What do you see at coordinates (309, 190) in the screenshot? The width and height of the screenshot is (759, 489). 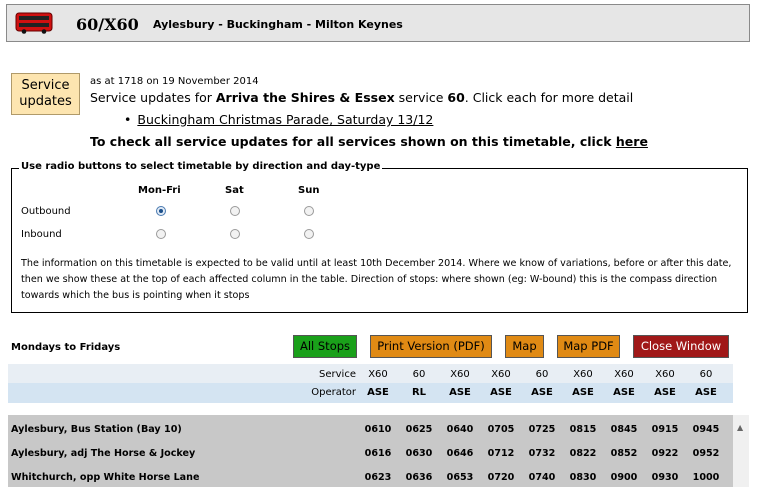 I see `day-header-sun: Sun` at bounding box center [309, 190].